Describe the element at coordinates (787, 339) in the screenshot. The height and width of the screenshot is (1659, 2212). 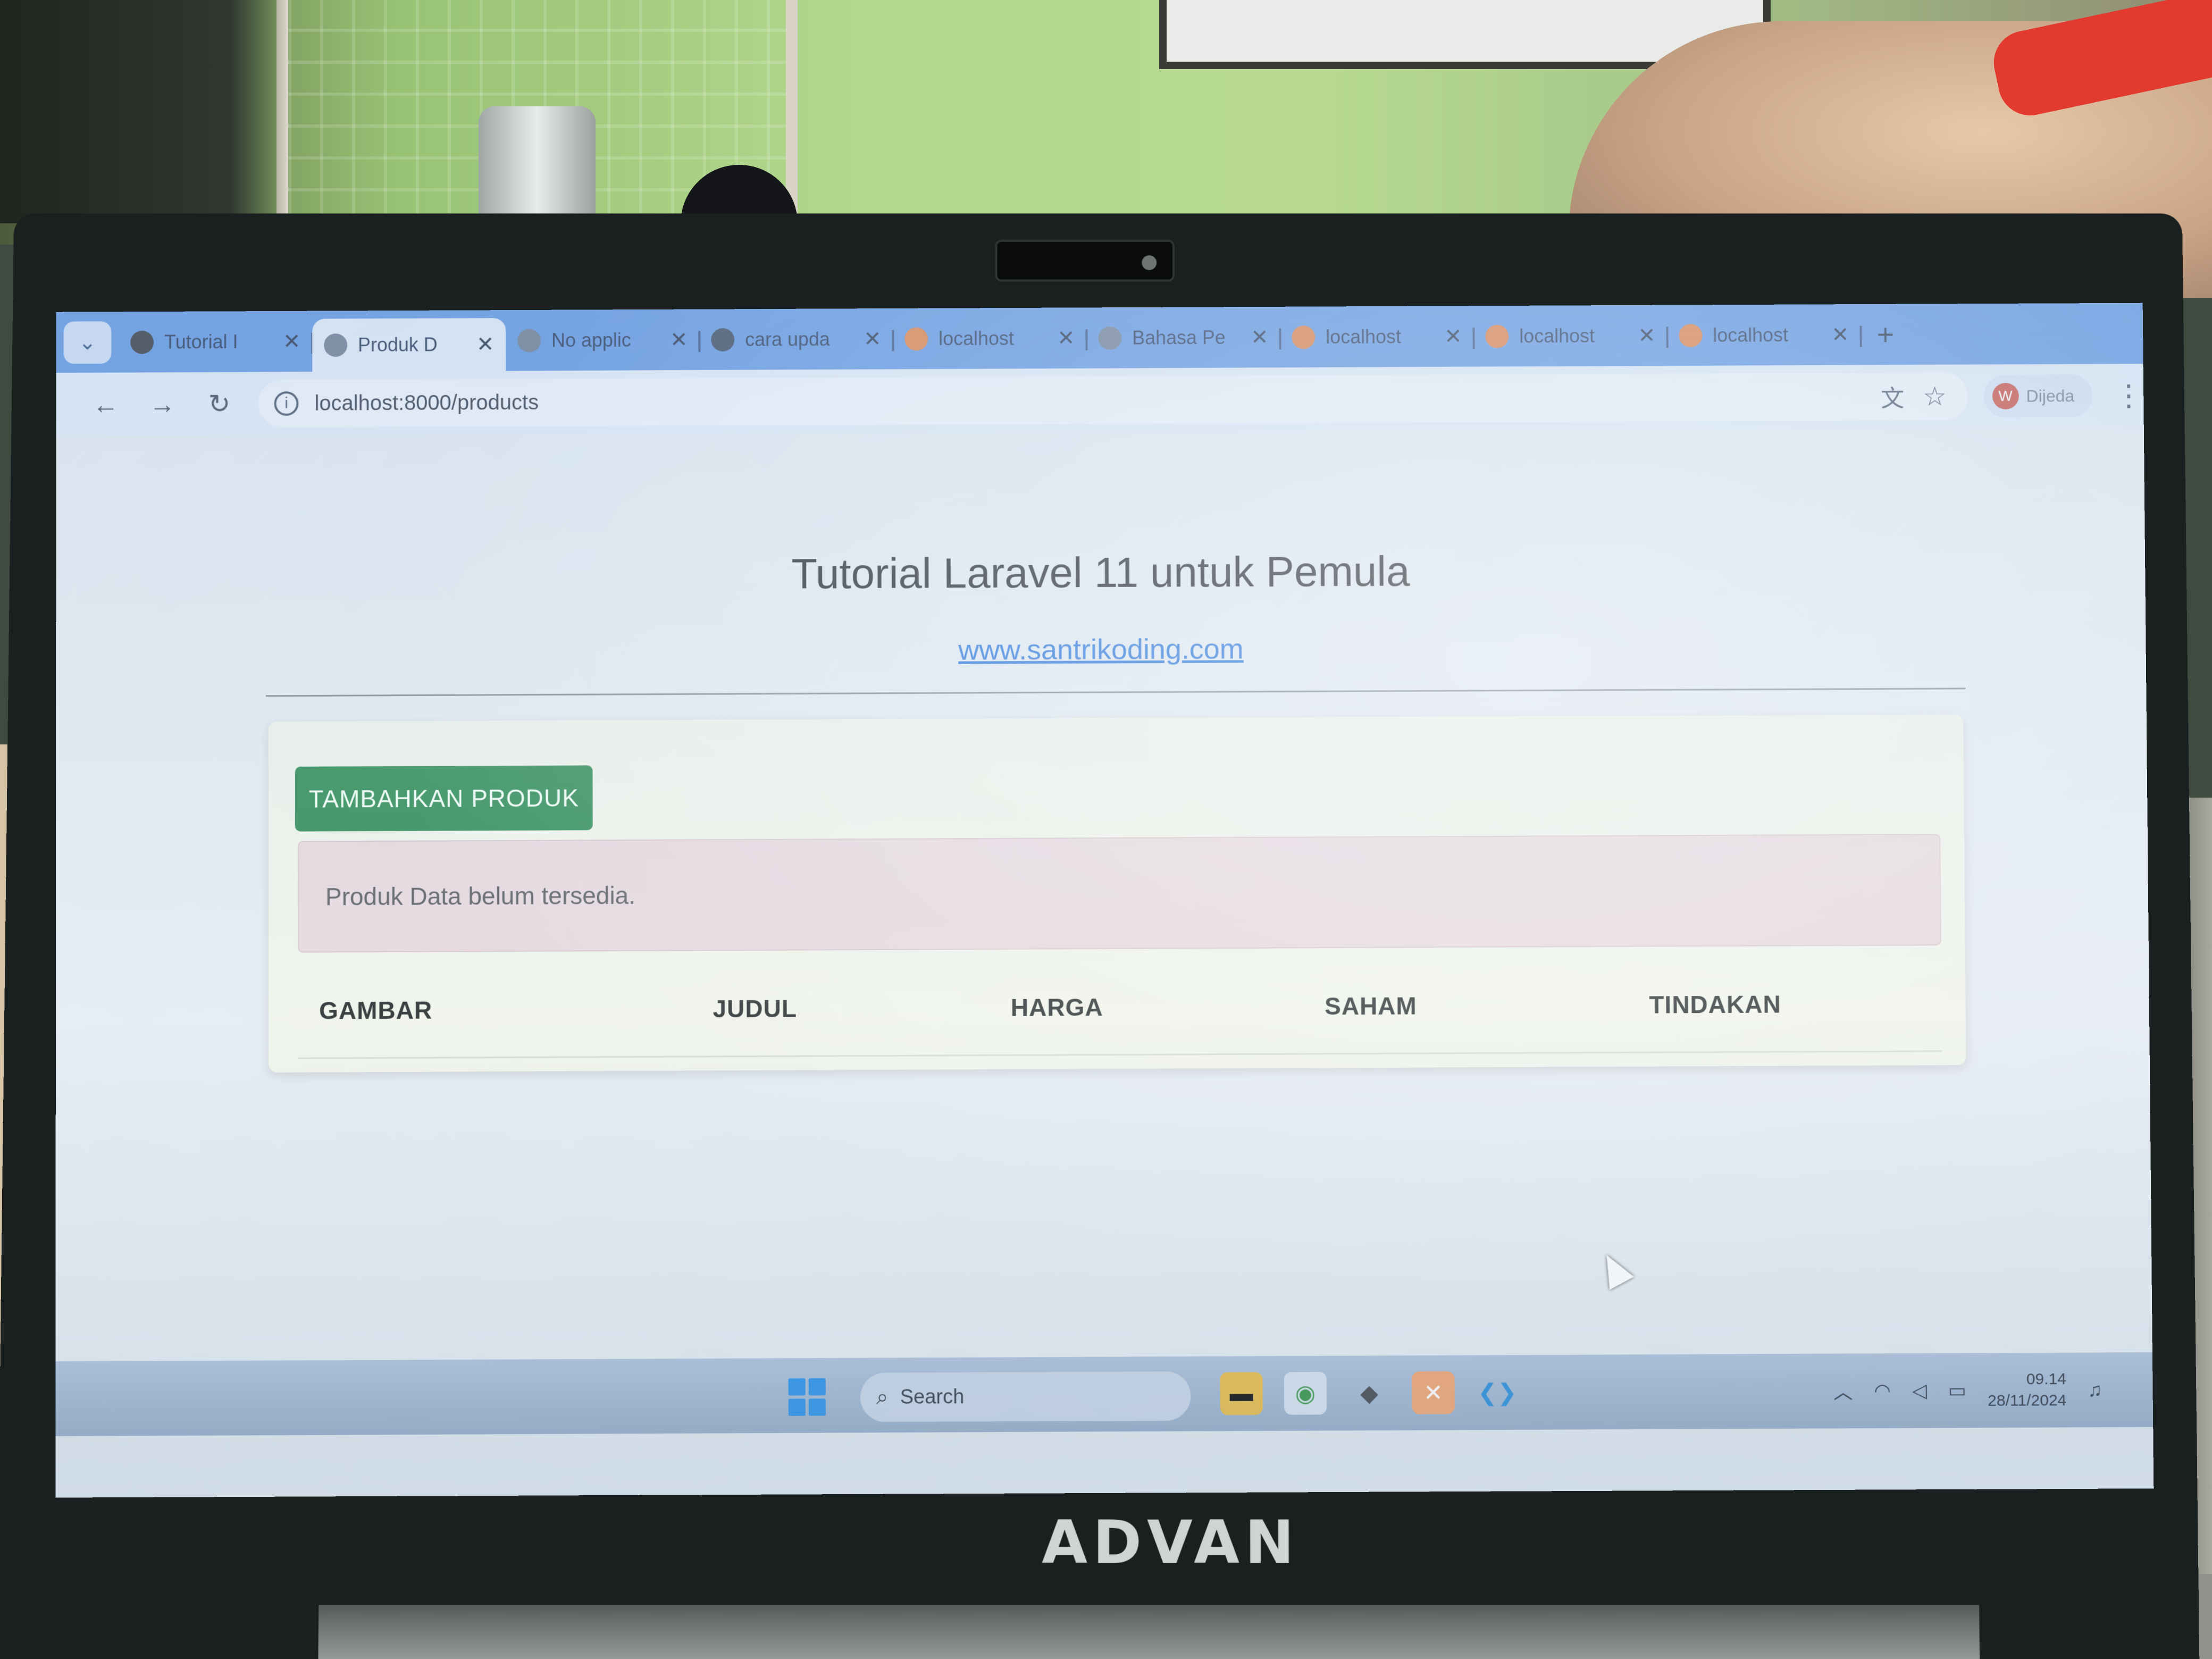
I see `tab-title: cara upda` at that location.